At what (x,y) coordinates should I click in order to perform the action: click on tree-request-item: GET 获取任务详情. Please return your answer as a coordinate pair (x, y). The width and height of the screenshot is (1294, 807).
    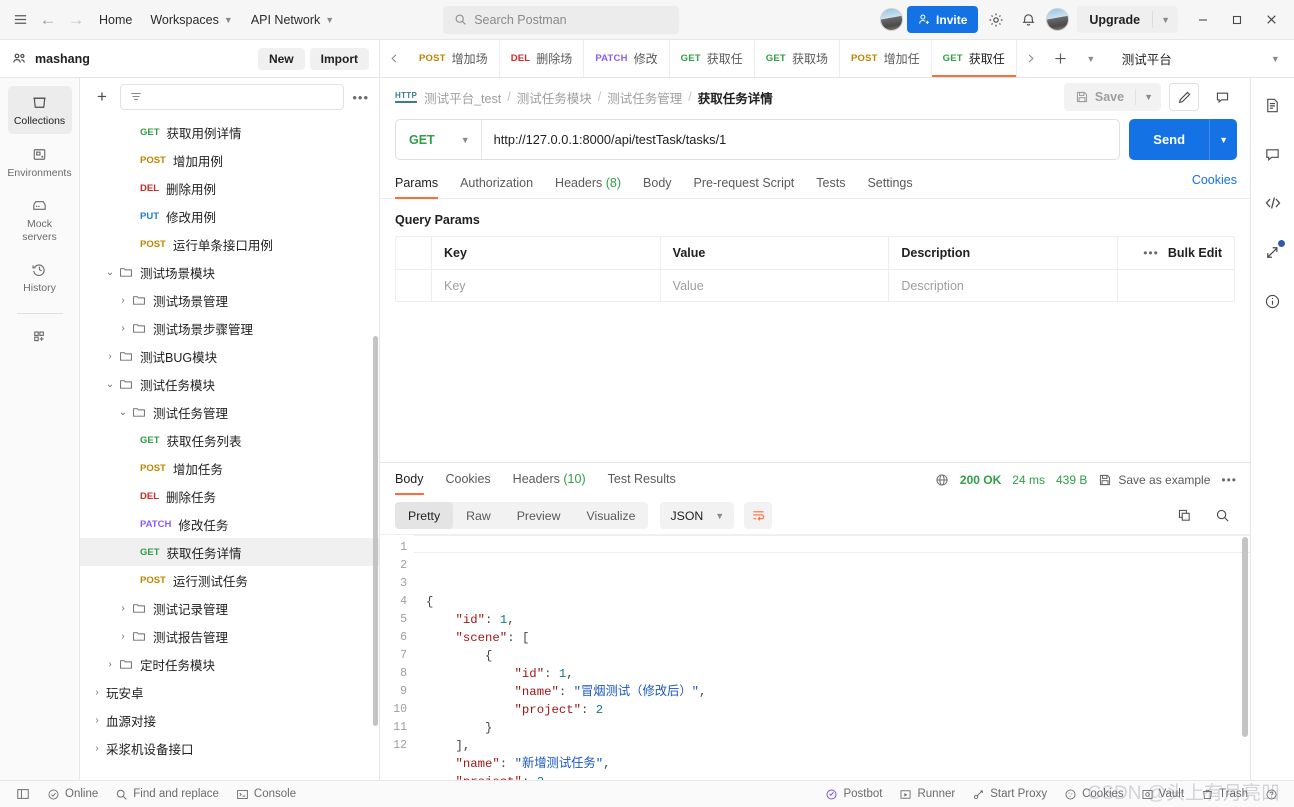
    Looking at the image, I should click on (229, 552).